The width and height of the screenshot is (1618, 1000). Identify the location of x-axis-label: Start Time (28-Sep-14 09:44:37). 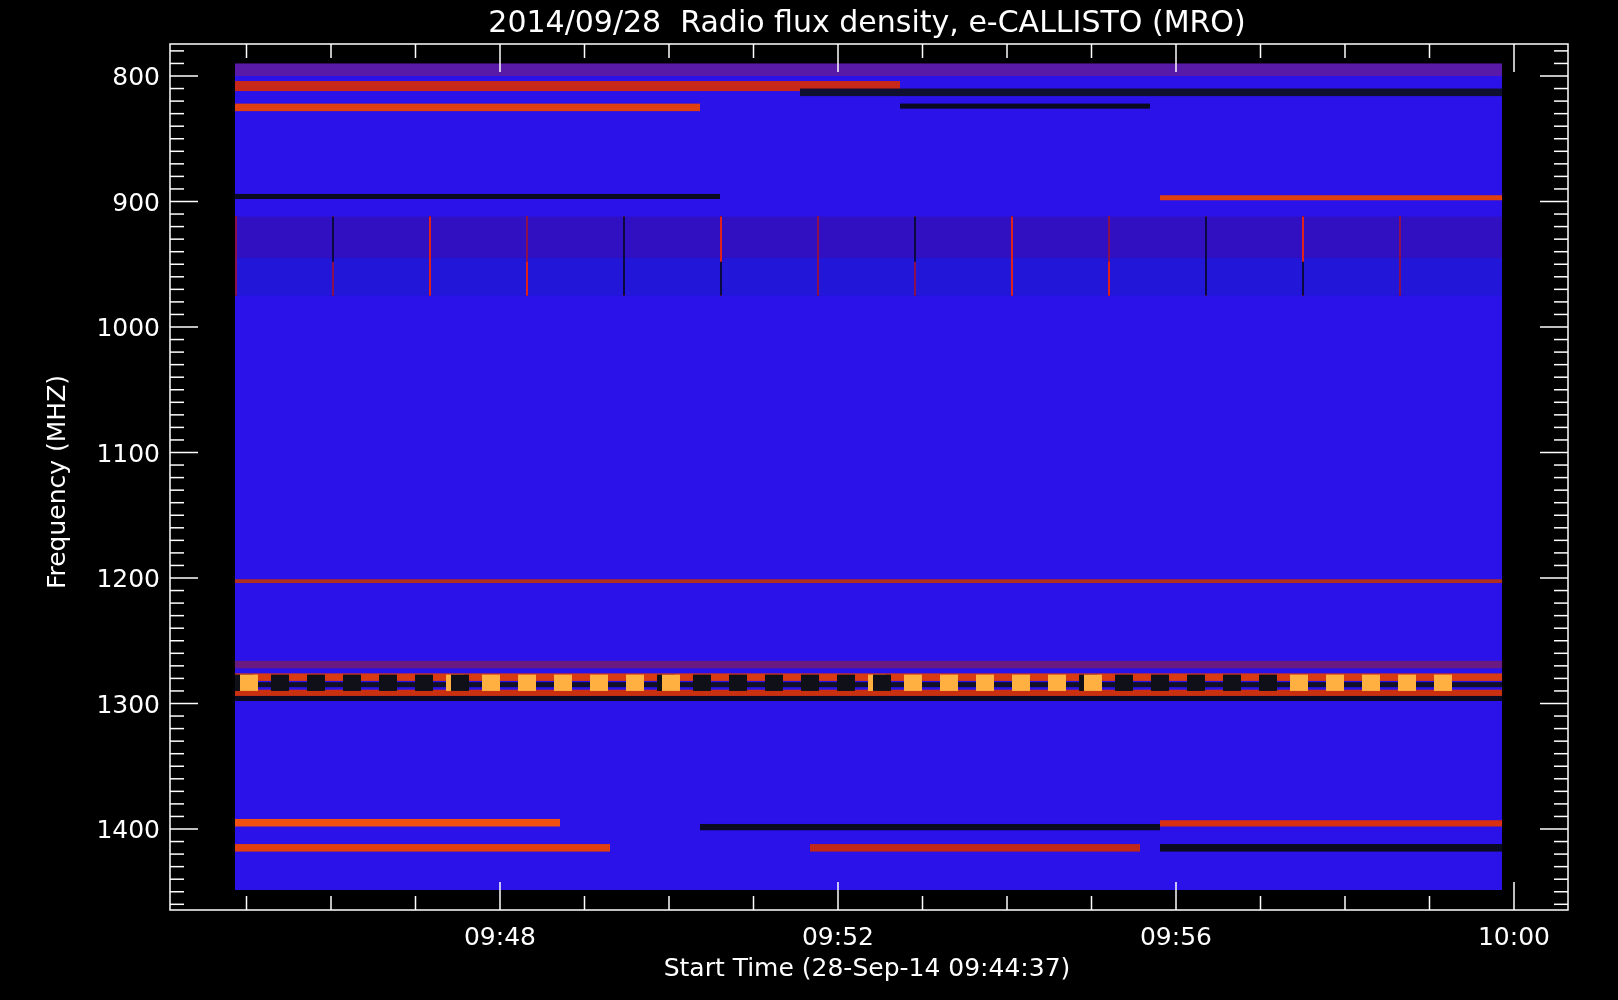
(867, 967).